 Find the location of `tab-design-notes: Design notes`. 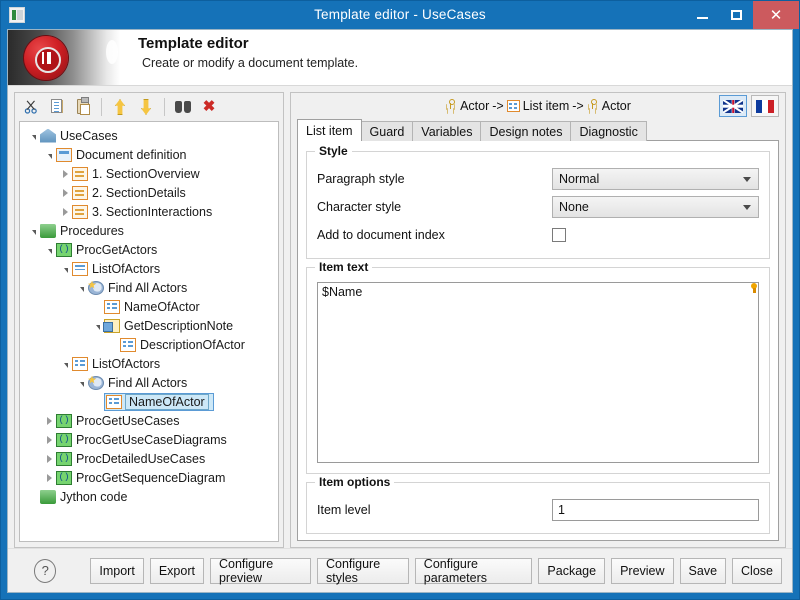

tab-design-notes: Design notes is located at coordinates (526, 131).